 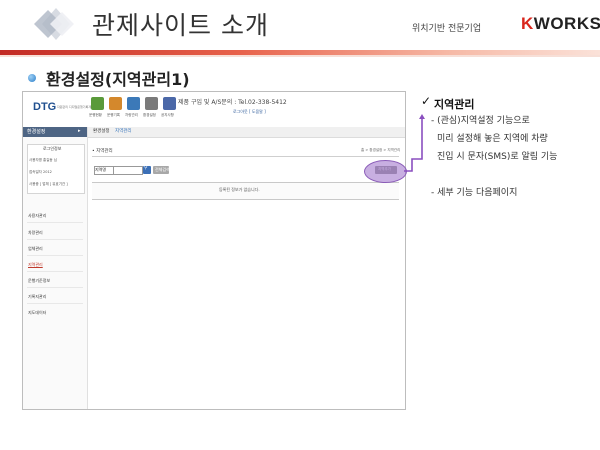 I want to click on note-line: 미리 설정해 놓은 지역에 차량, so click(x=492, y=139).